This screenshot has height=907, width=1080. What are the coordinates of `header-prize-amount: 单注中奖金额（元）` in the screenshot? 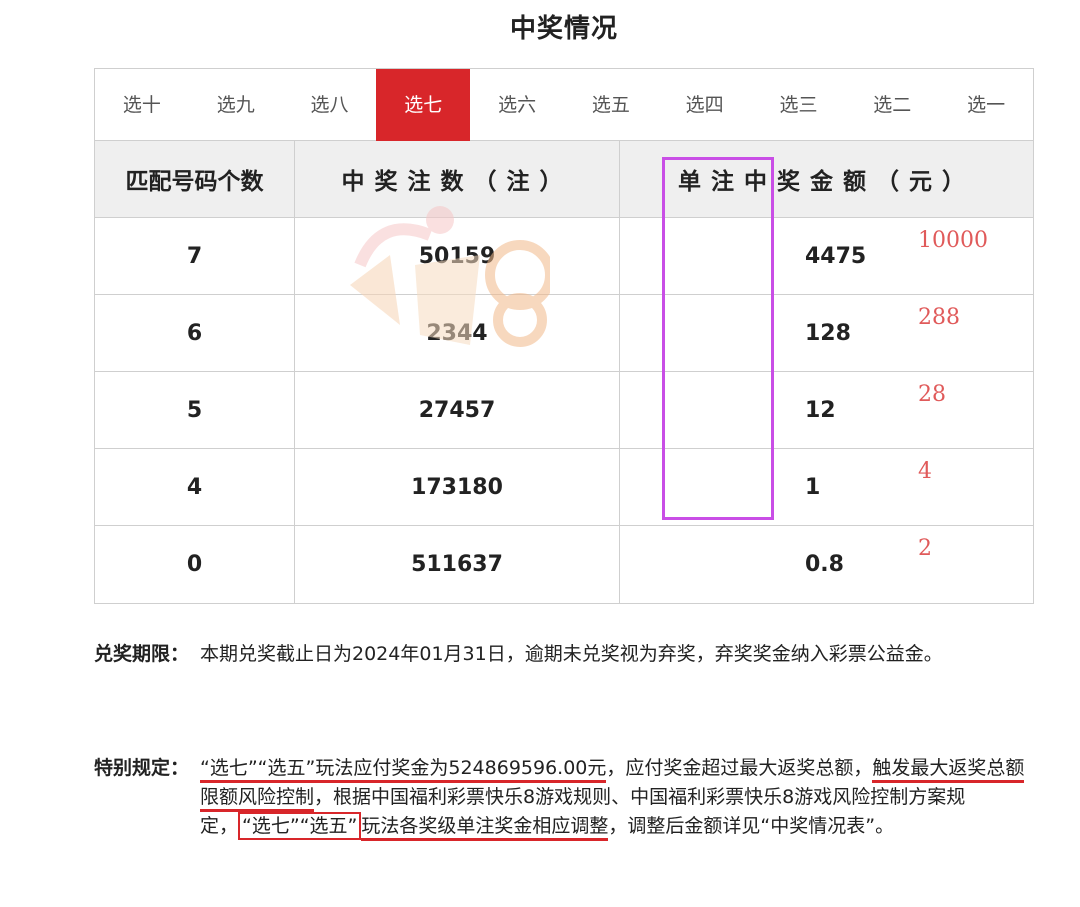 It's located at (826, 182).